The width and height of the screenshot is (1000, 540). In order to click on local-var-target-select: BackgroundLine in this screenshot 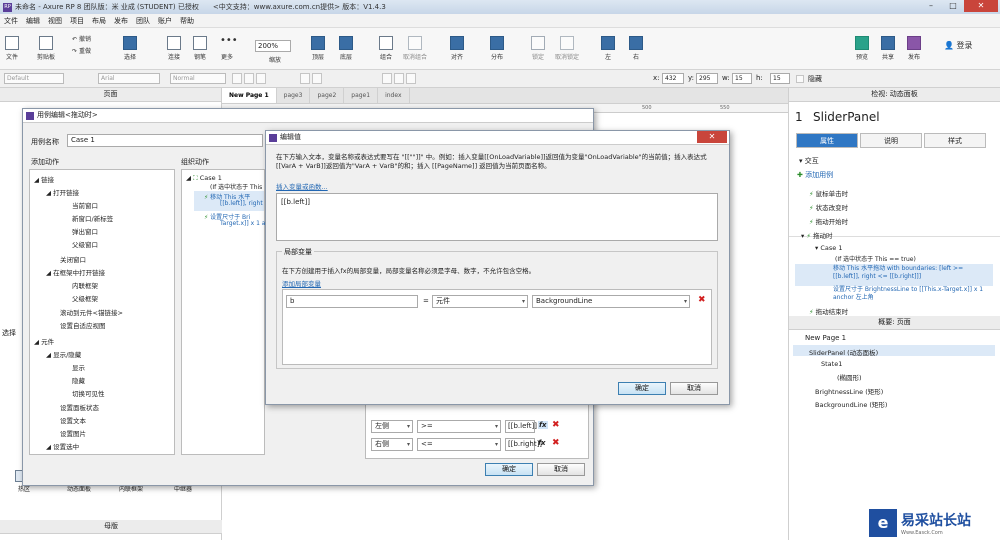, I will do `click(611, 301)`.